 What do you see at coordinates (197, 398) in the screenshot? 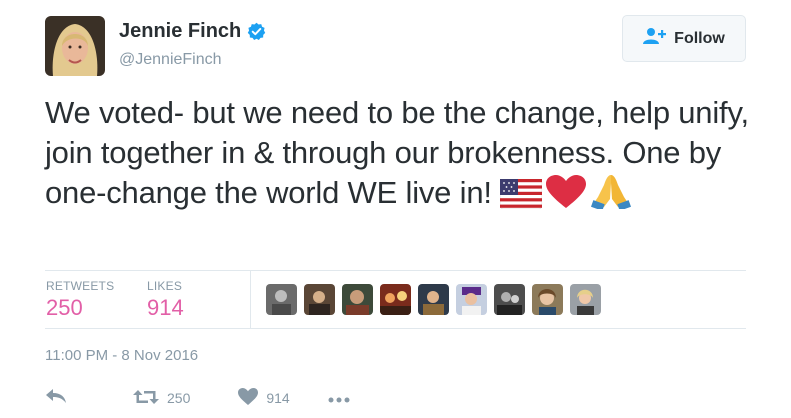
I see `tweet-actions: 250 914` at bounding box center [197, 398].